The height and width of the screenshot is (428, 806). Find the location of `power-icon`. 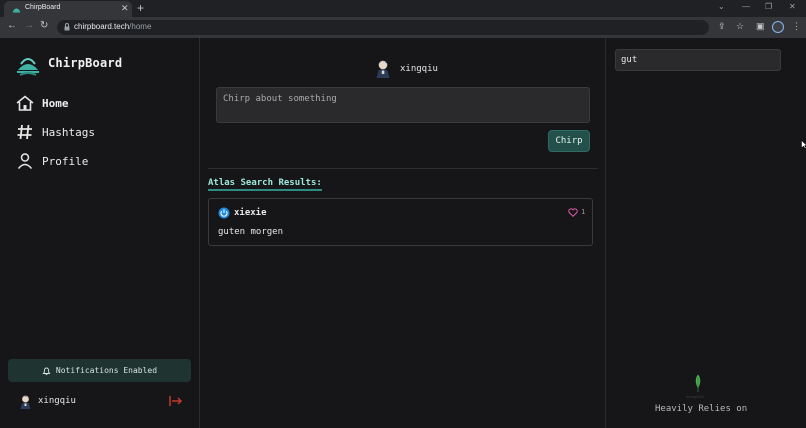

power-icon is located at coordinates (224, 213).